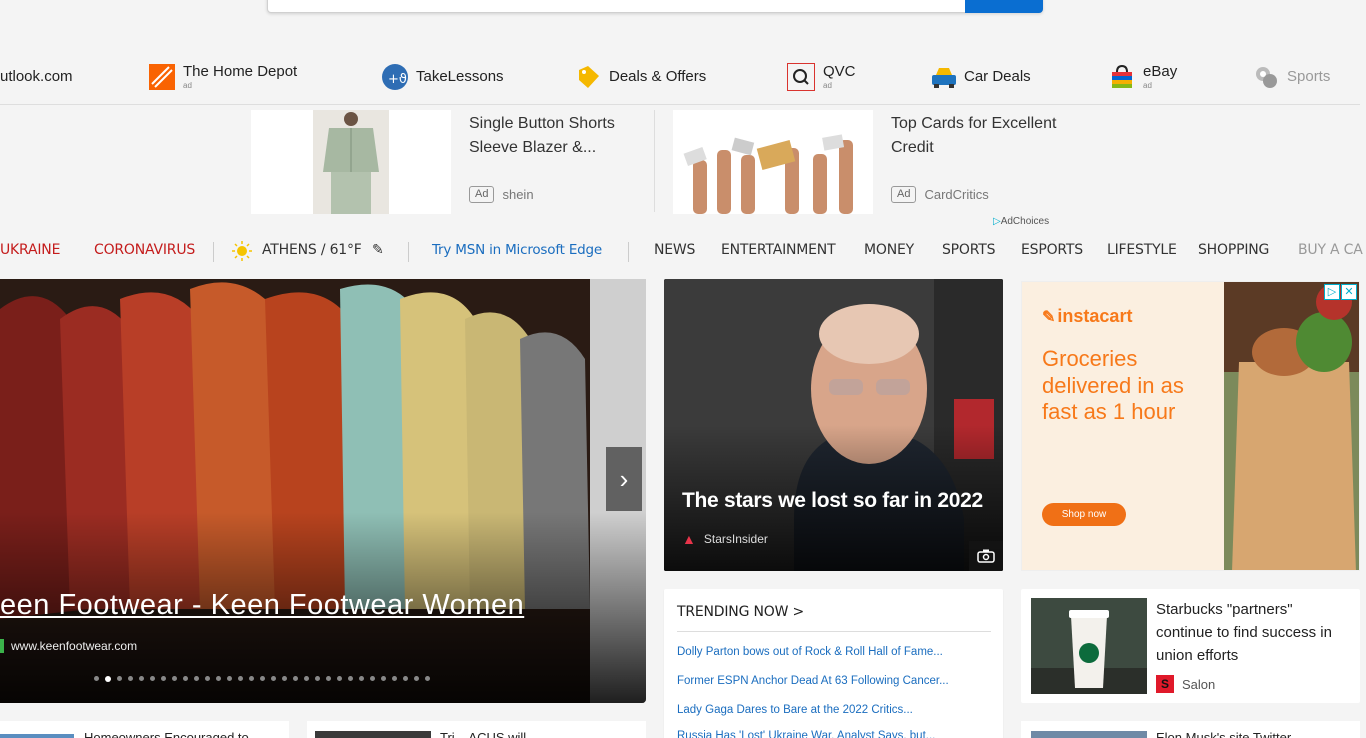 Image resolution: width=1366 pixels, height=738 pixels. I want to click on quicklink-qvc: QVC ad, so click(821, 77).